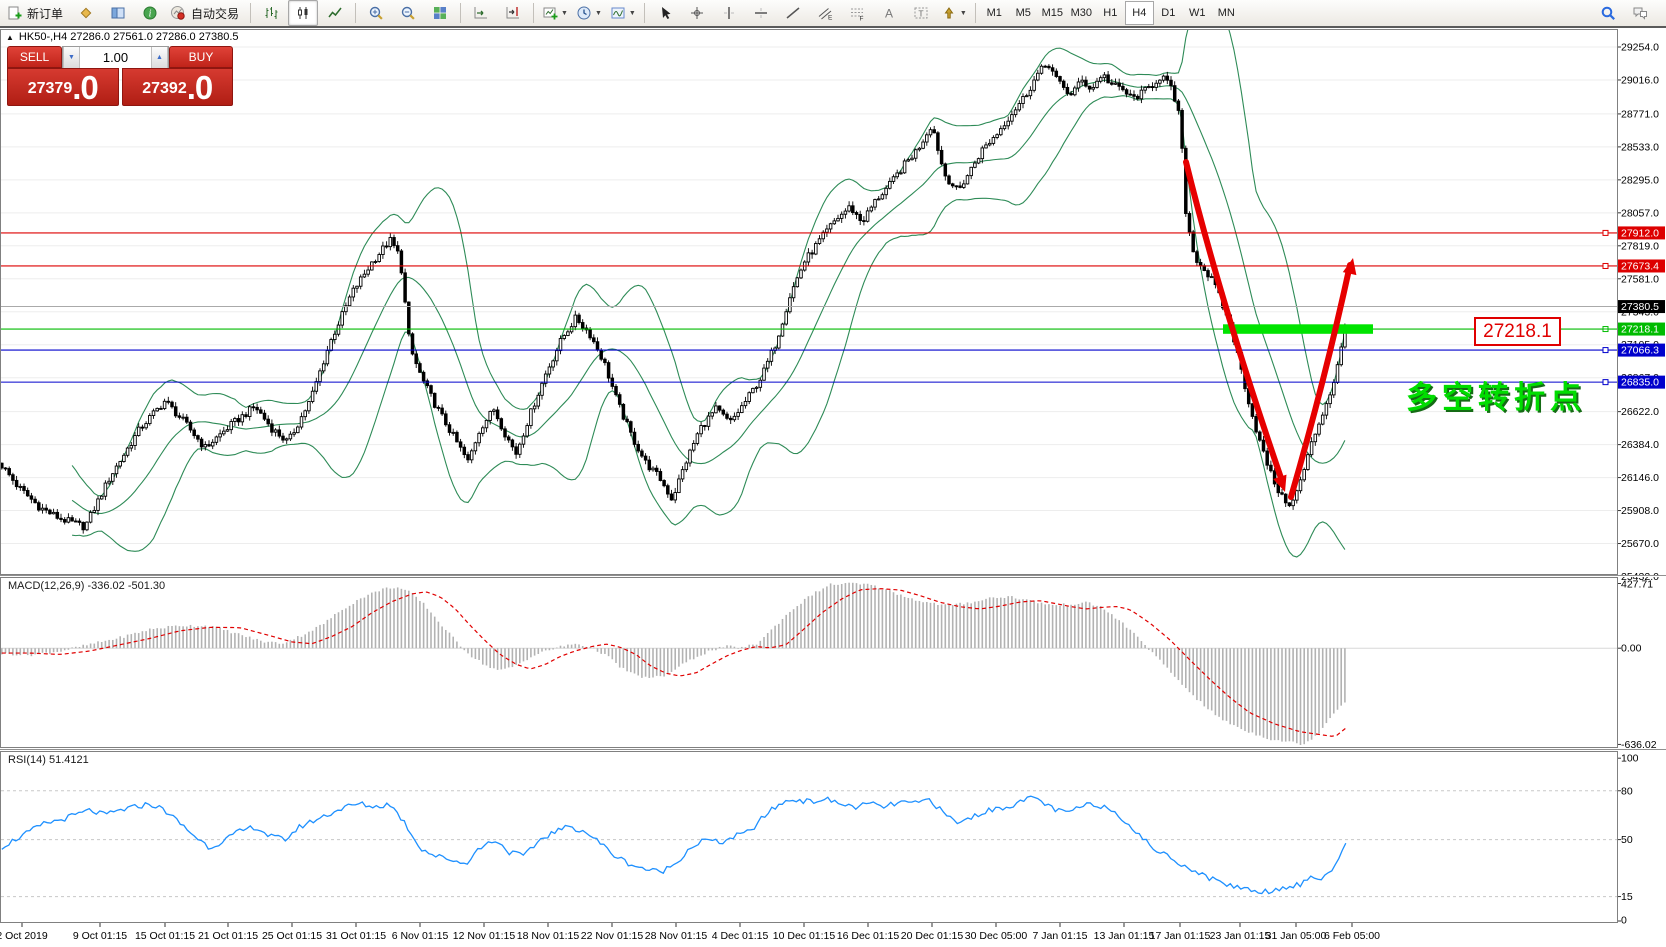  I want to click on buy-button: BUY, so click(201, 57).